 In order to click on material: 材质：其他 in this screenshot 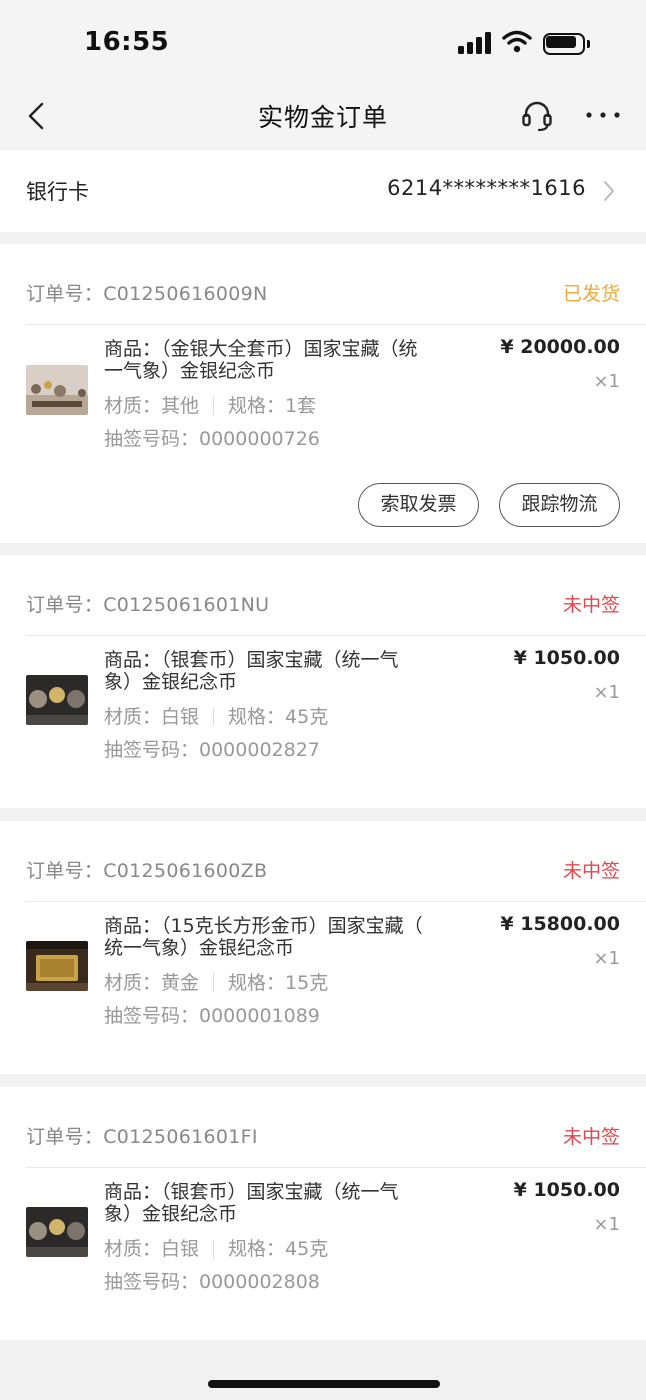, I will do `click(152, 406)`.